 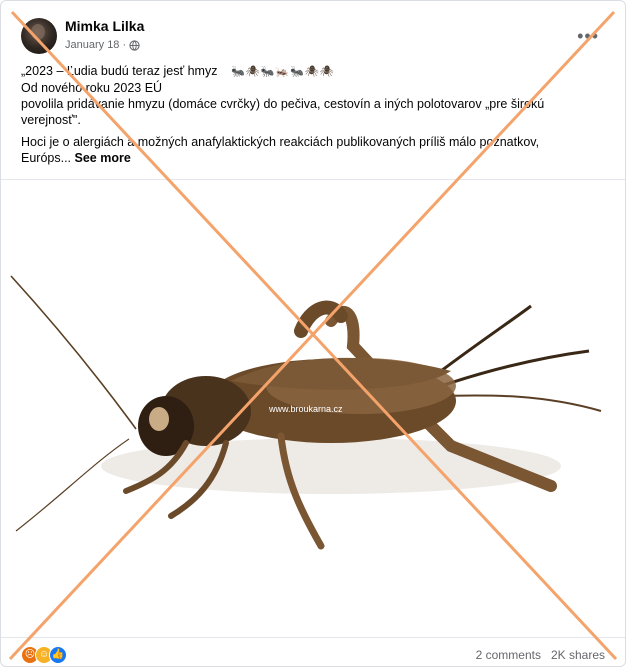 I want to click on post-footer: ☹ ☺ 👍 2 comments 2K shares, so click(x=313, y=654).